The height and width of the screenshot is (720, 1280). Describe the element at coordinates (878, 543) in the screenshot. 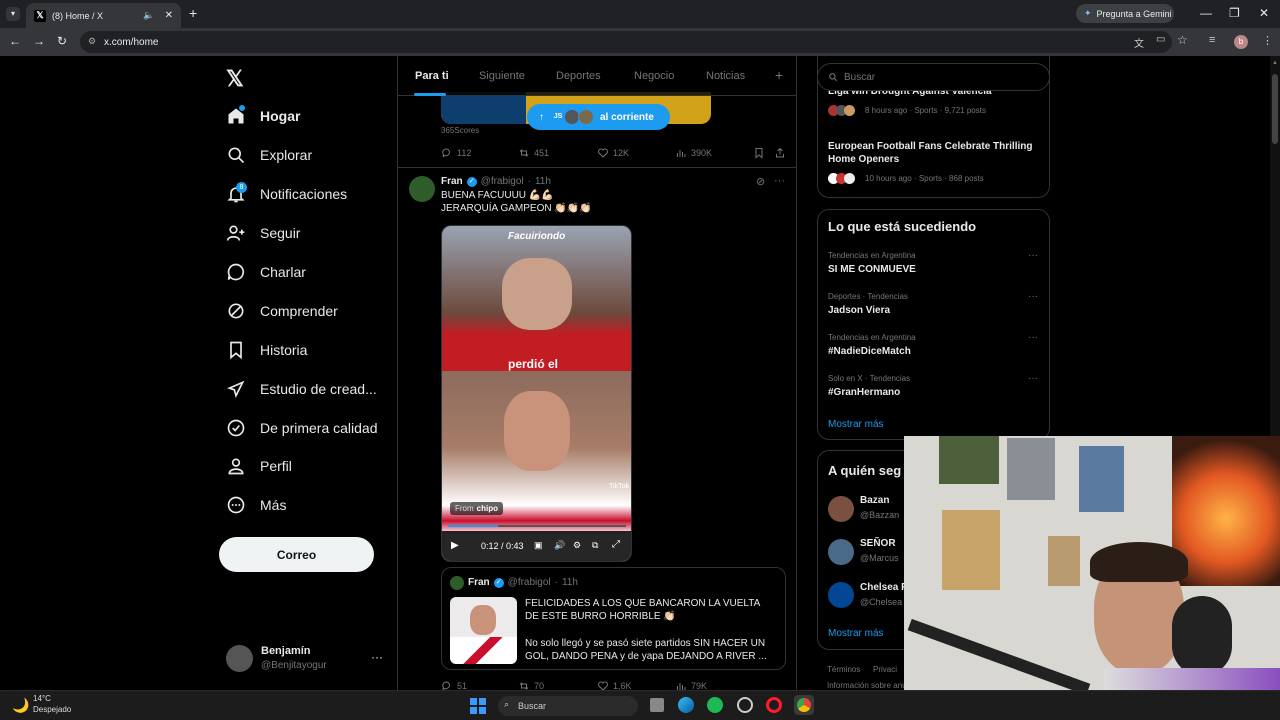

I see `suggest-name: SEÑOR` at that location.